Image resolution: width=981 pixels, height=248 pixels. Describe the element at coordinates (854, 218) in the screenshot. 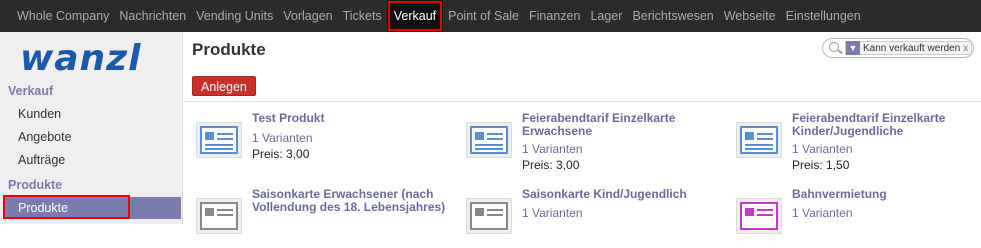

I see `product-card: Bahnvermietung 1 Varianten` at that location.